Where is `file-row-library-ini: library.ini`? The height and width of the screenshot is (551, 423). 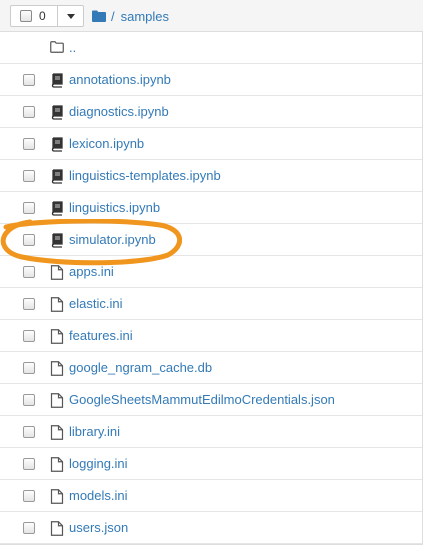
file-row-library-ini: library.ini is located at coordinates (211, 432).